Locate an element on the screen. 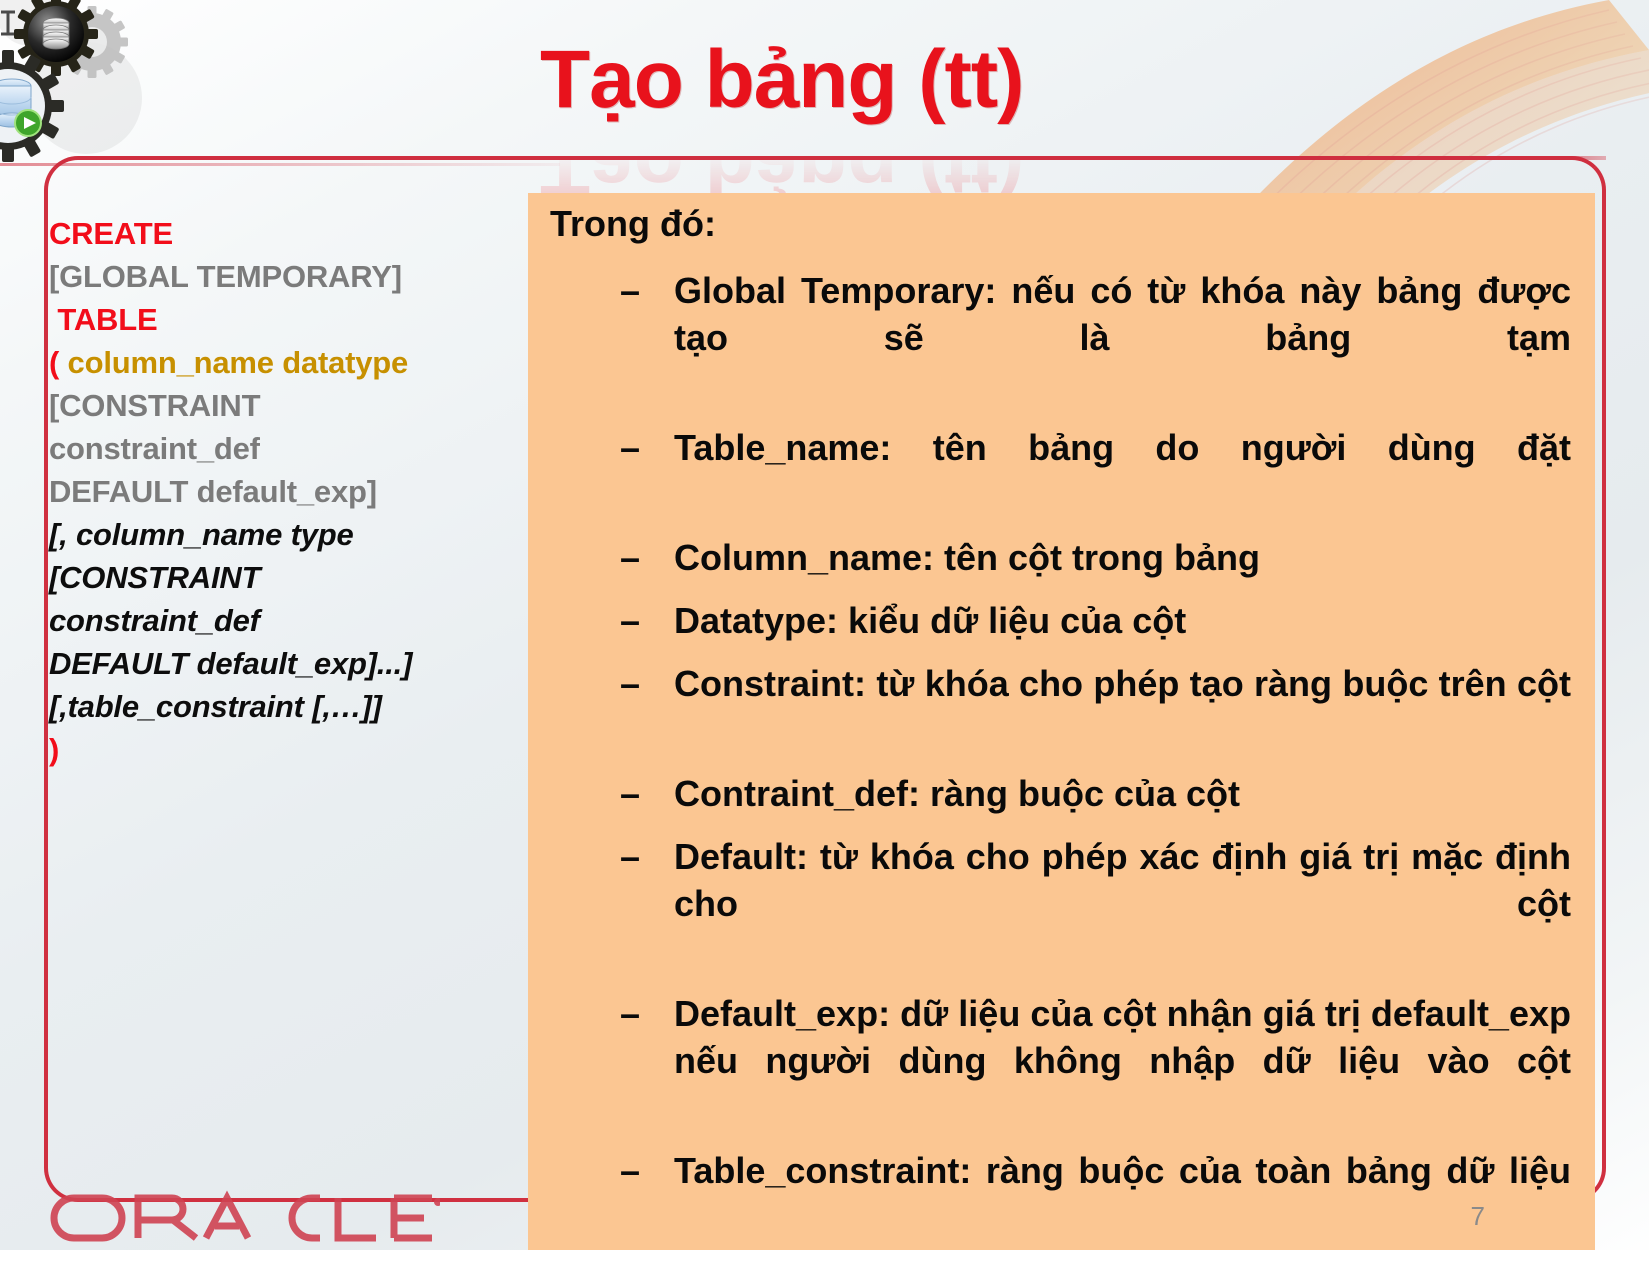  list-item-label: Table_name: tên bảng do người dùng đặt is located at coordinates (1122, 447).